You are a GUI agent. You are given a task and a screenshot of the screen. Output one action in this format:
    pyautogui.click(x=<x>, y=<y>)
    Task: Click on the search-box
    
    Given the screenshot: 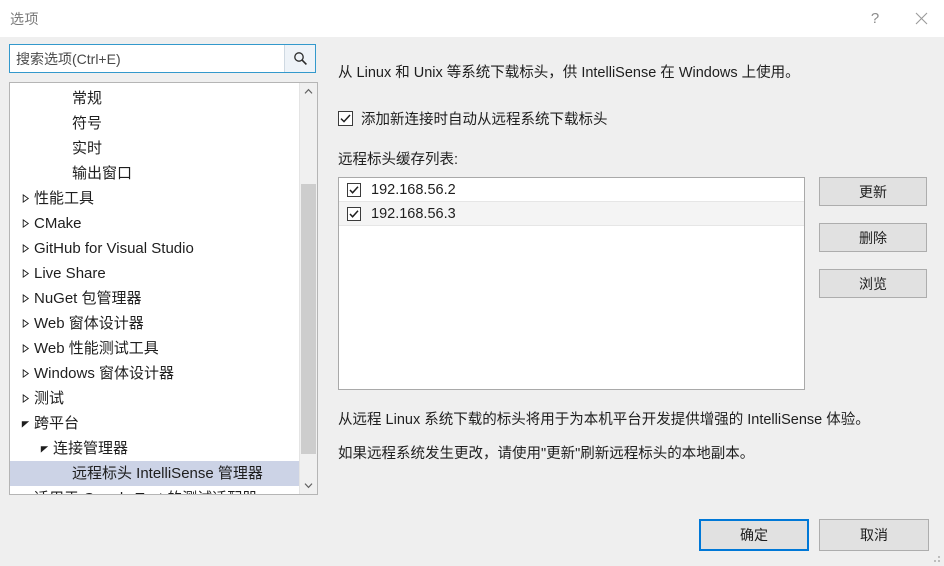 What is the action you would take?
    pyautogui.click(x=162, y=58)
    